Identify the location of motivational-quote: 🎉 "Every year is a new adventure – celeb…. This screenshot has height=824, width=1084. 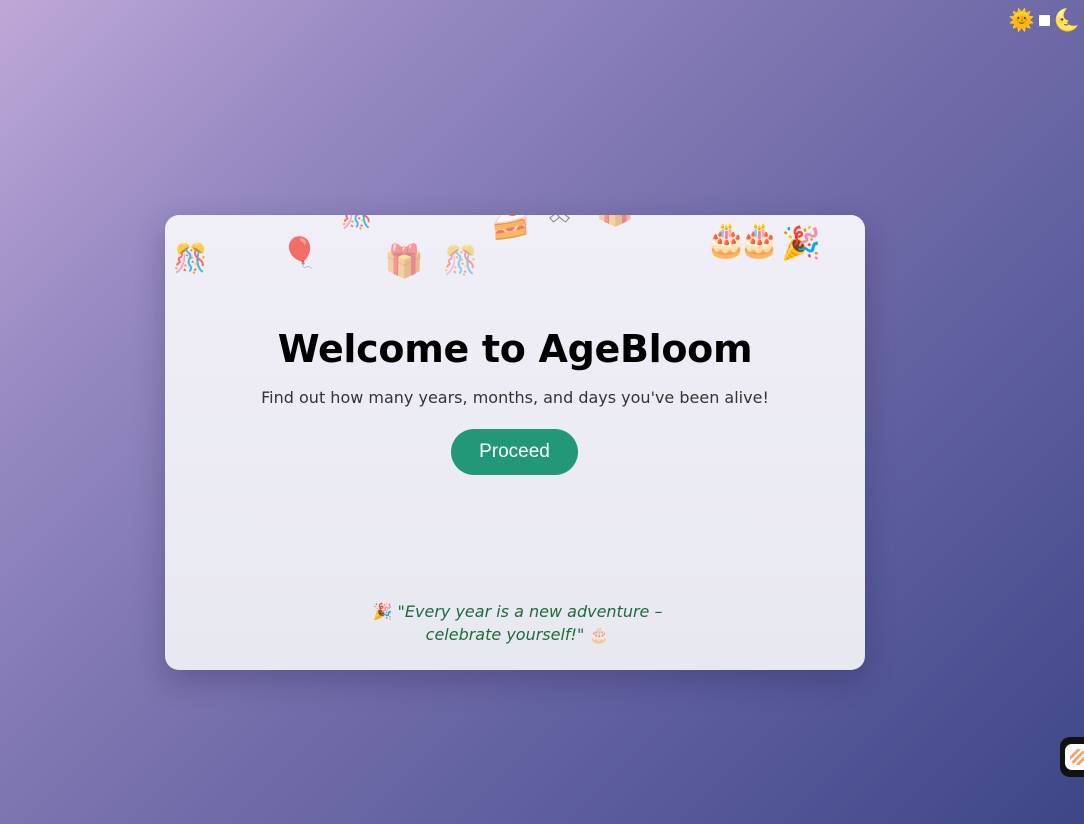
(517, 623).